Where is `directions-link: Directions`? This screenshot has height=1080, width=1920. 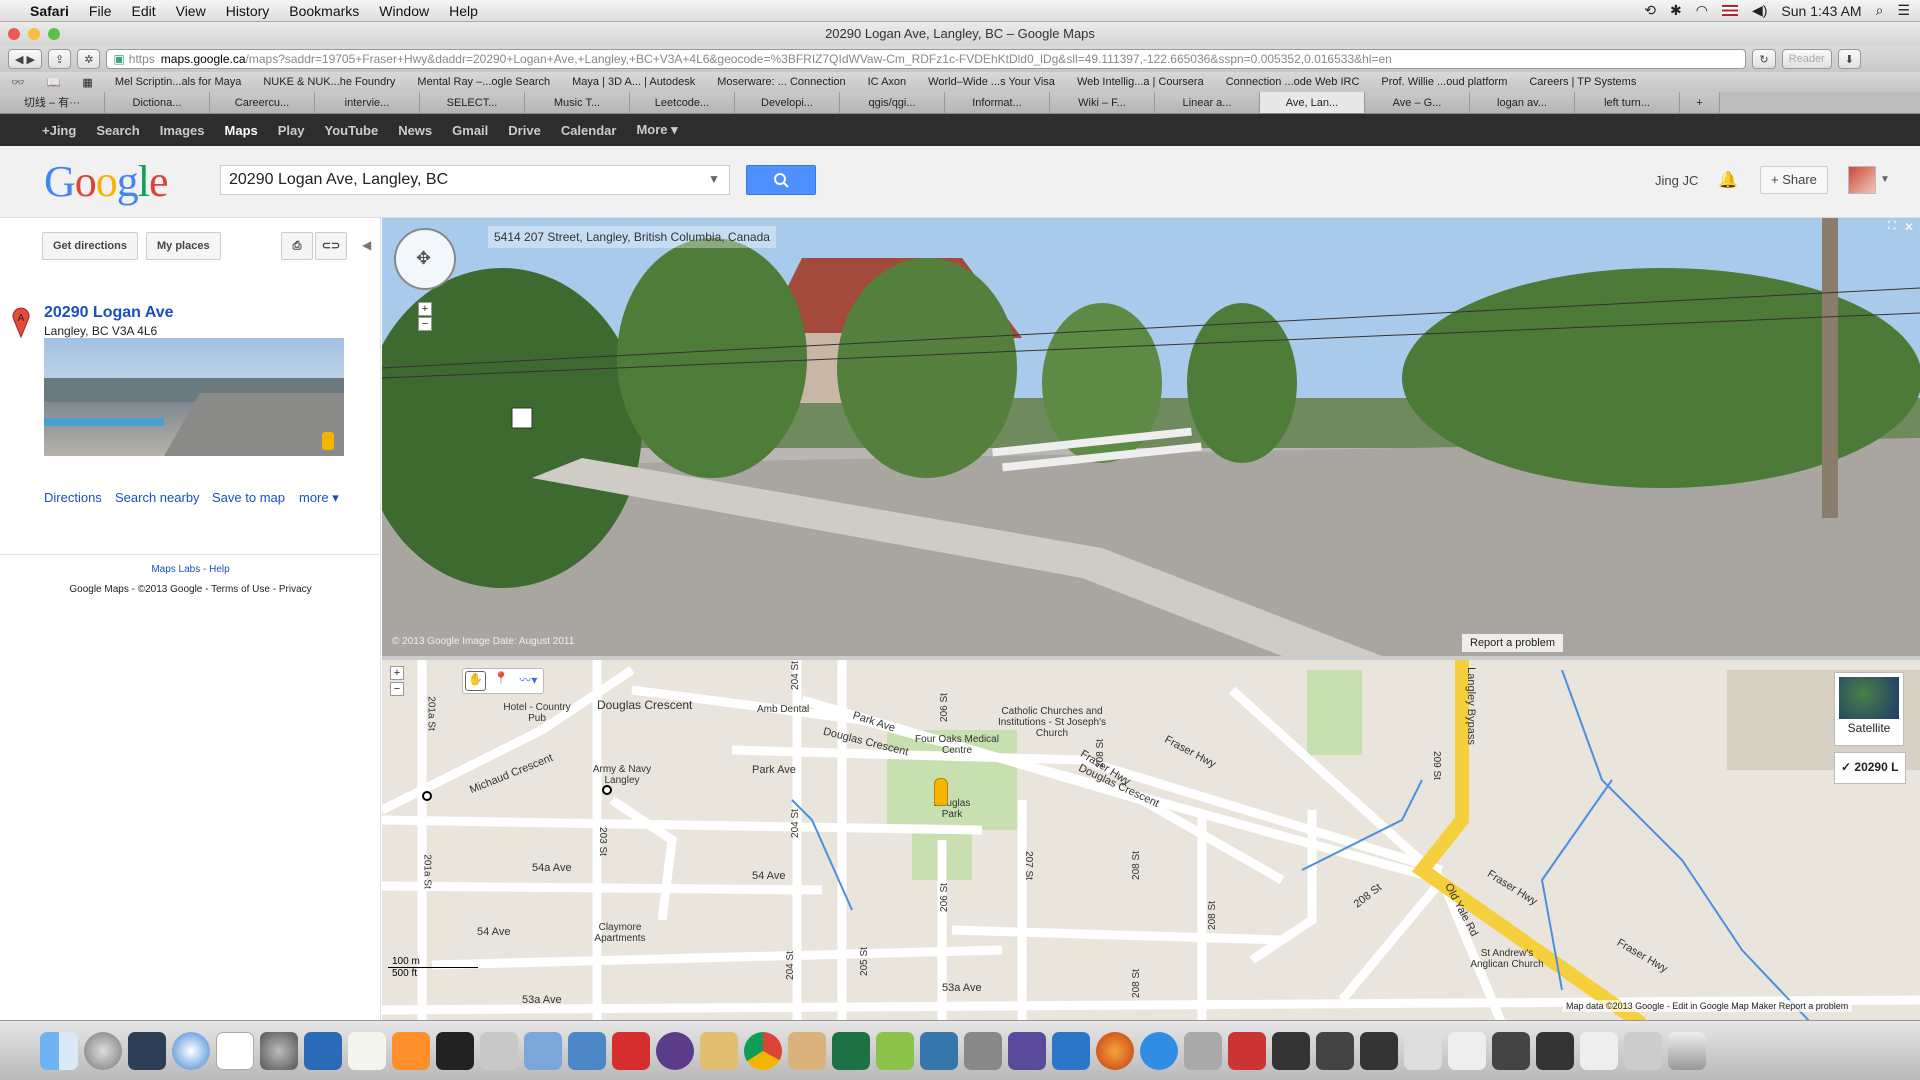 directions-link: Directions is located at coordinates (73, 497).